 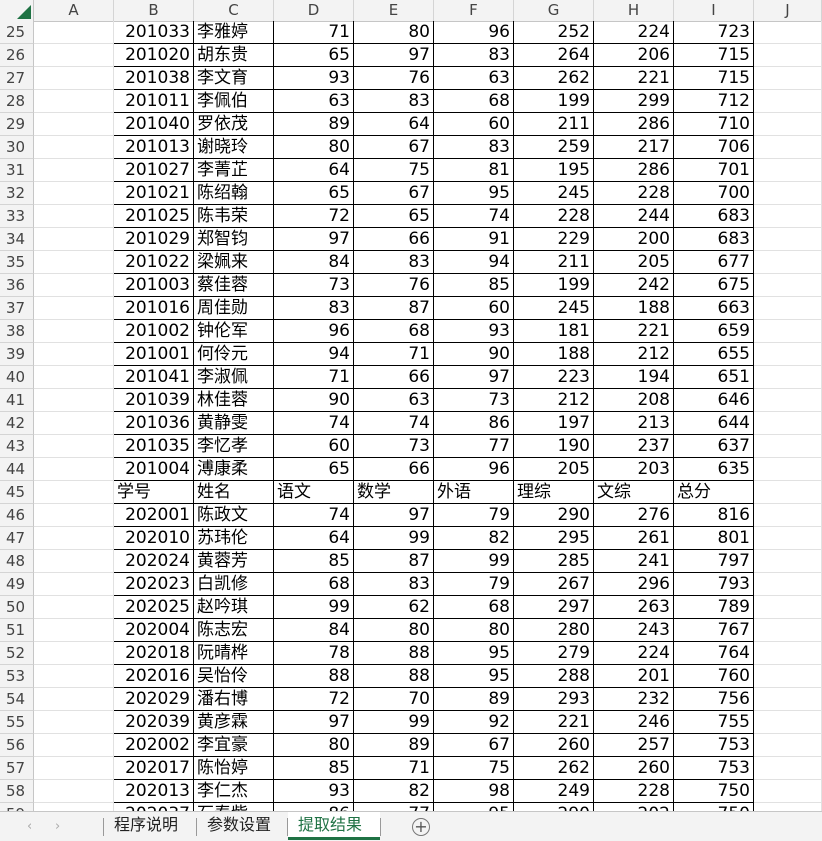 What do you see at coordinates (17, 193) in the screenshot?
I see `row-number: 32` at bounding box center [17, 193].